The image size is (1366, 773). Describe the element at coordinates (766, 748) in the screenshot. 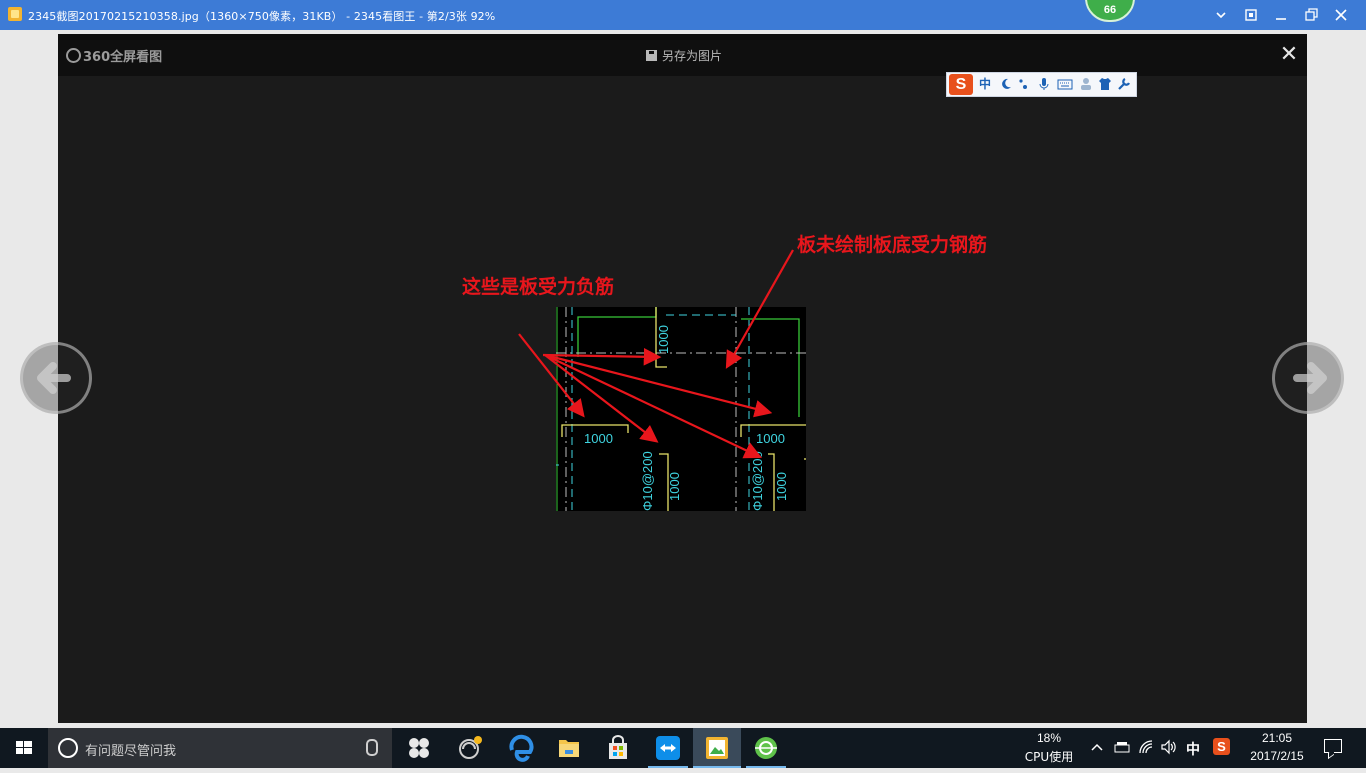

I see `360-safe-icon` at that location.